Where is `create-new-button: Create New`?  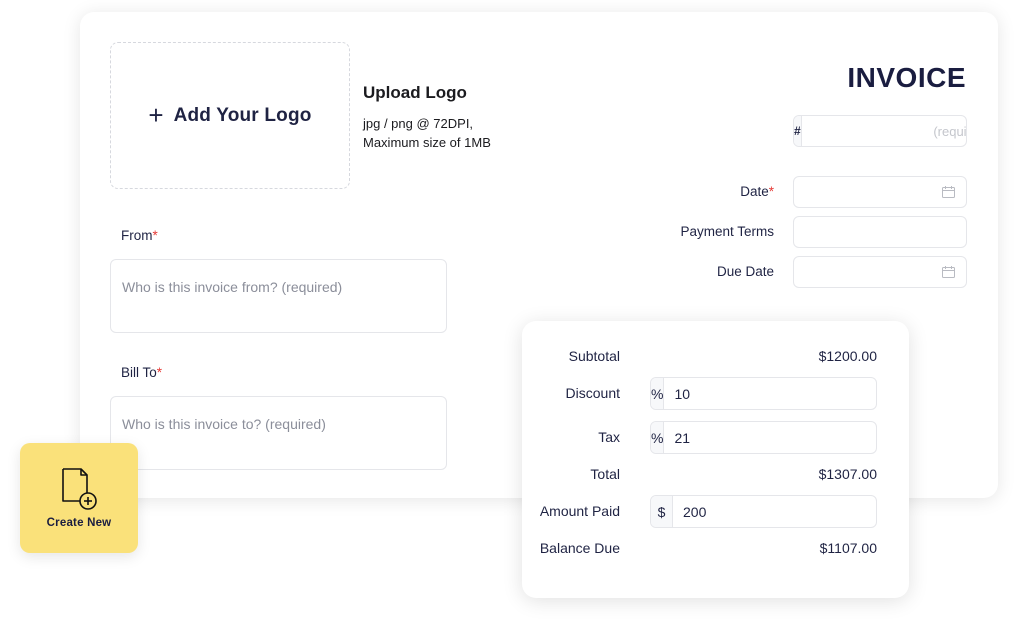 create-new-button: Create New is located at coordinates (79, 498).